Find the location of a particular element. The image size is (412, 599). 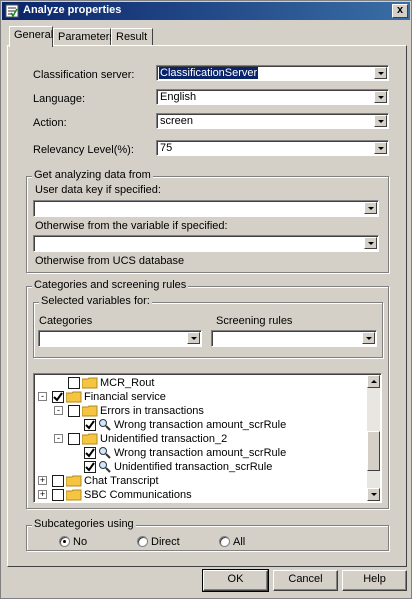

tree-item-unidentified-transaction-rule: Unidentified transaction_scrRule is located at coordinates (201, 467).